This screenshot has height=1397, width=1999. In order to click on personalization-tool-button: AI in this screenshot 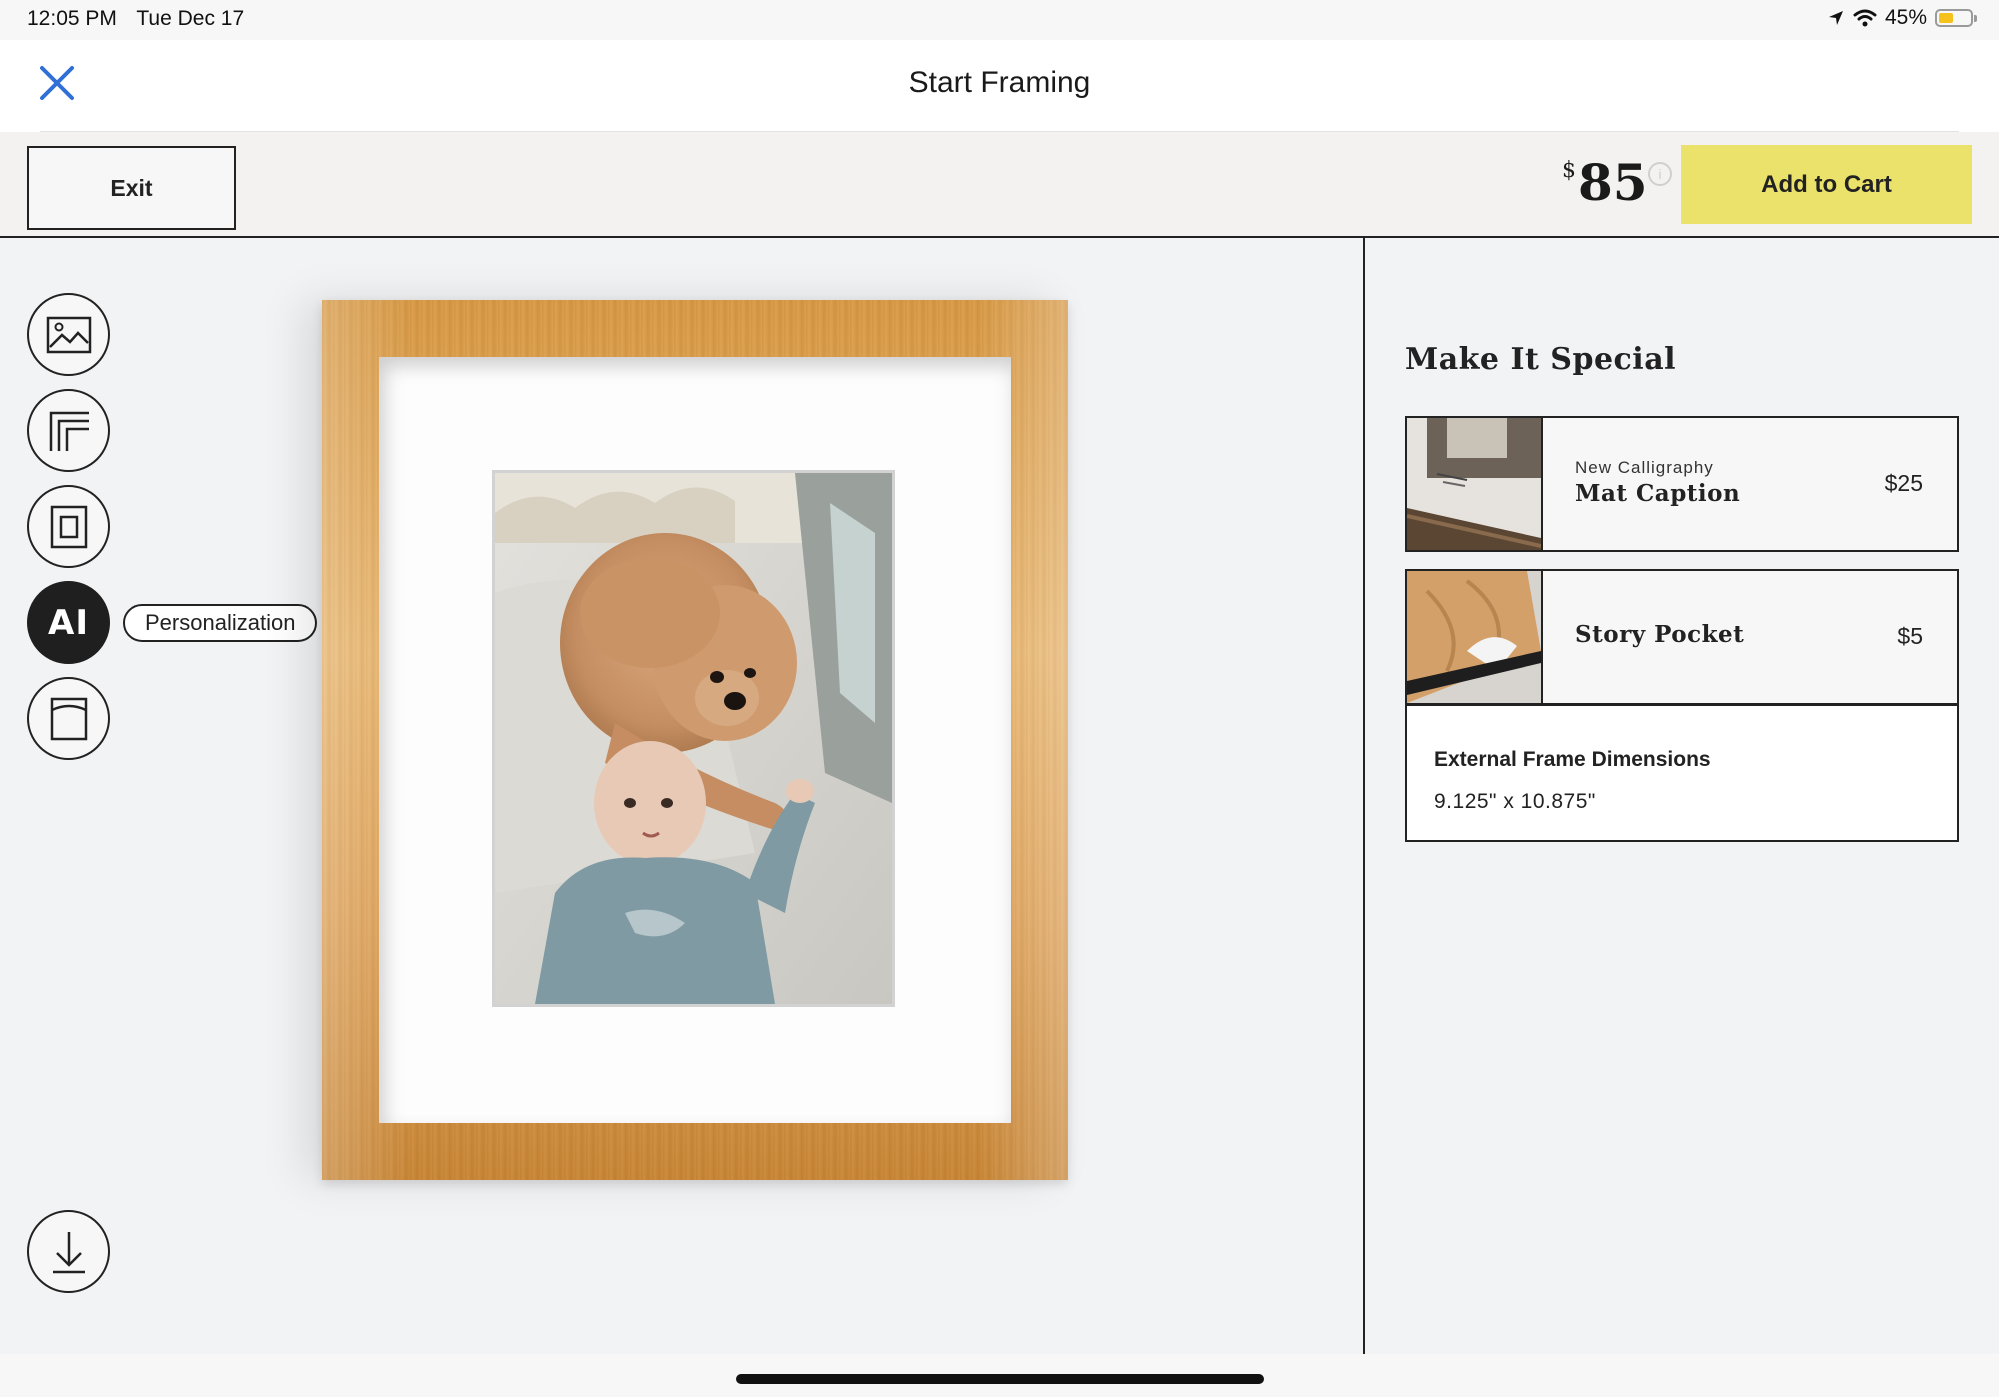, I will do `click(68, 622)`.